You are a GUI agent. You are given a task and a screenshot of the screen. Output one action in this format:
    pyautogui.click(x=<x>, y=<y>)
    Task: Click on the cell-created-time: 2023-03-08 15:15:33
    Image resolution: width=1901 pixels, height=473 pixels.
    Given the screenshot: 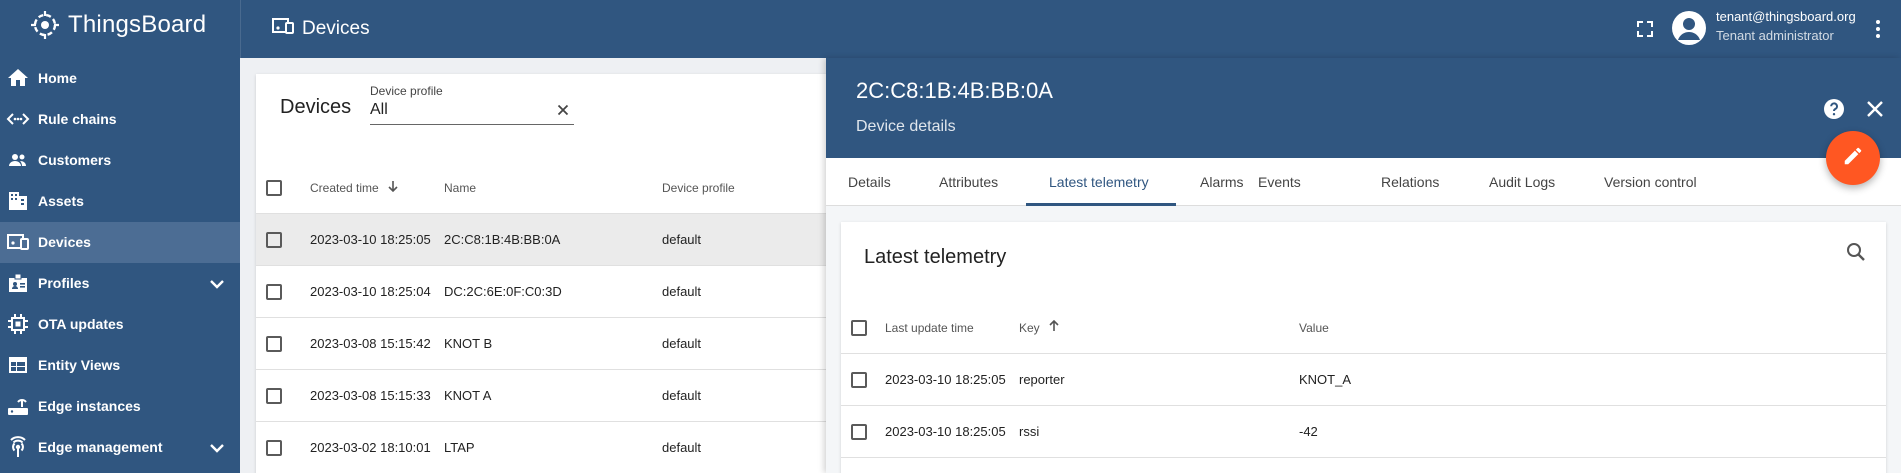 What is the action you would take?
    pyautogui.click(x=370, y=395)
    